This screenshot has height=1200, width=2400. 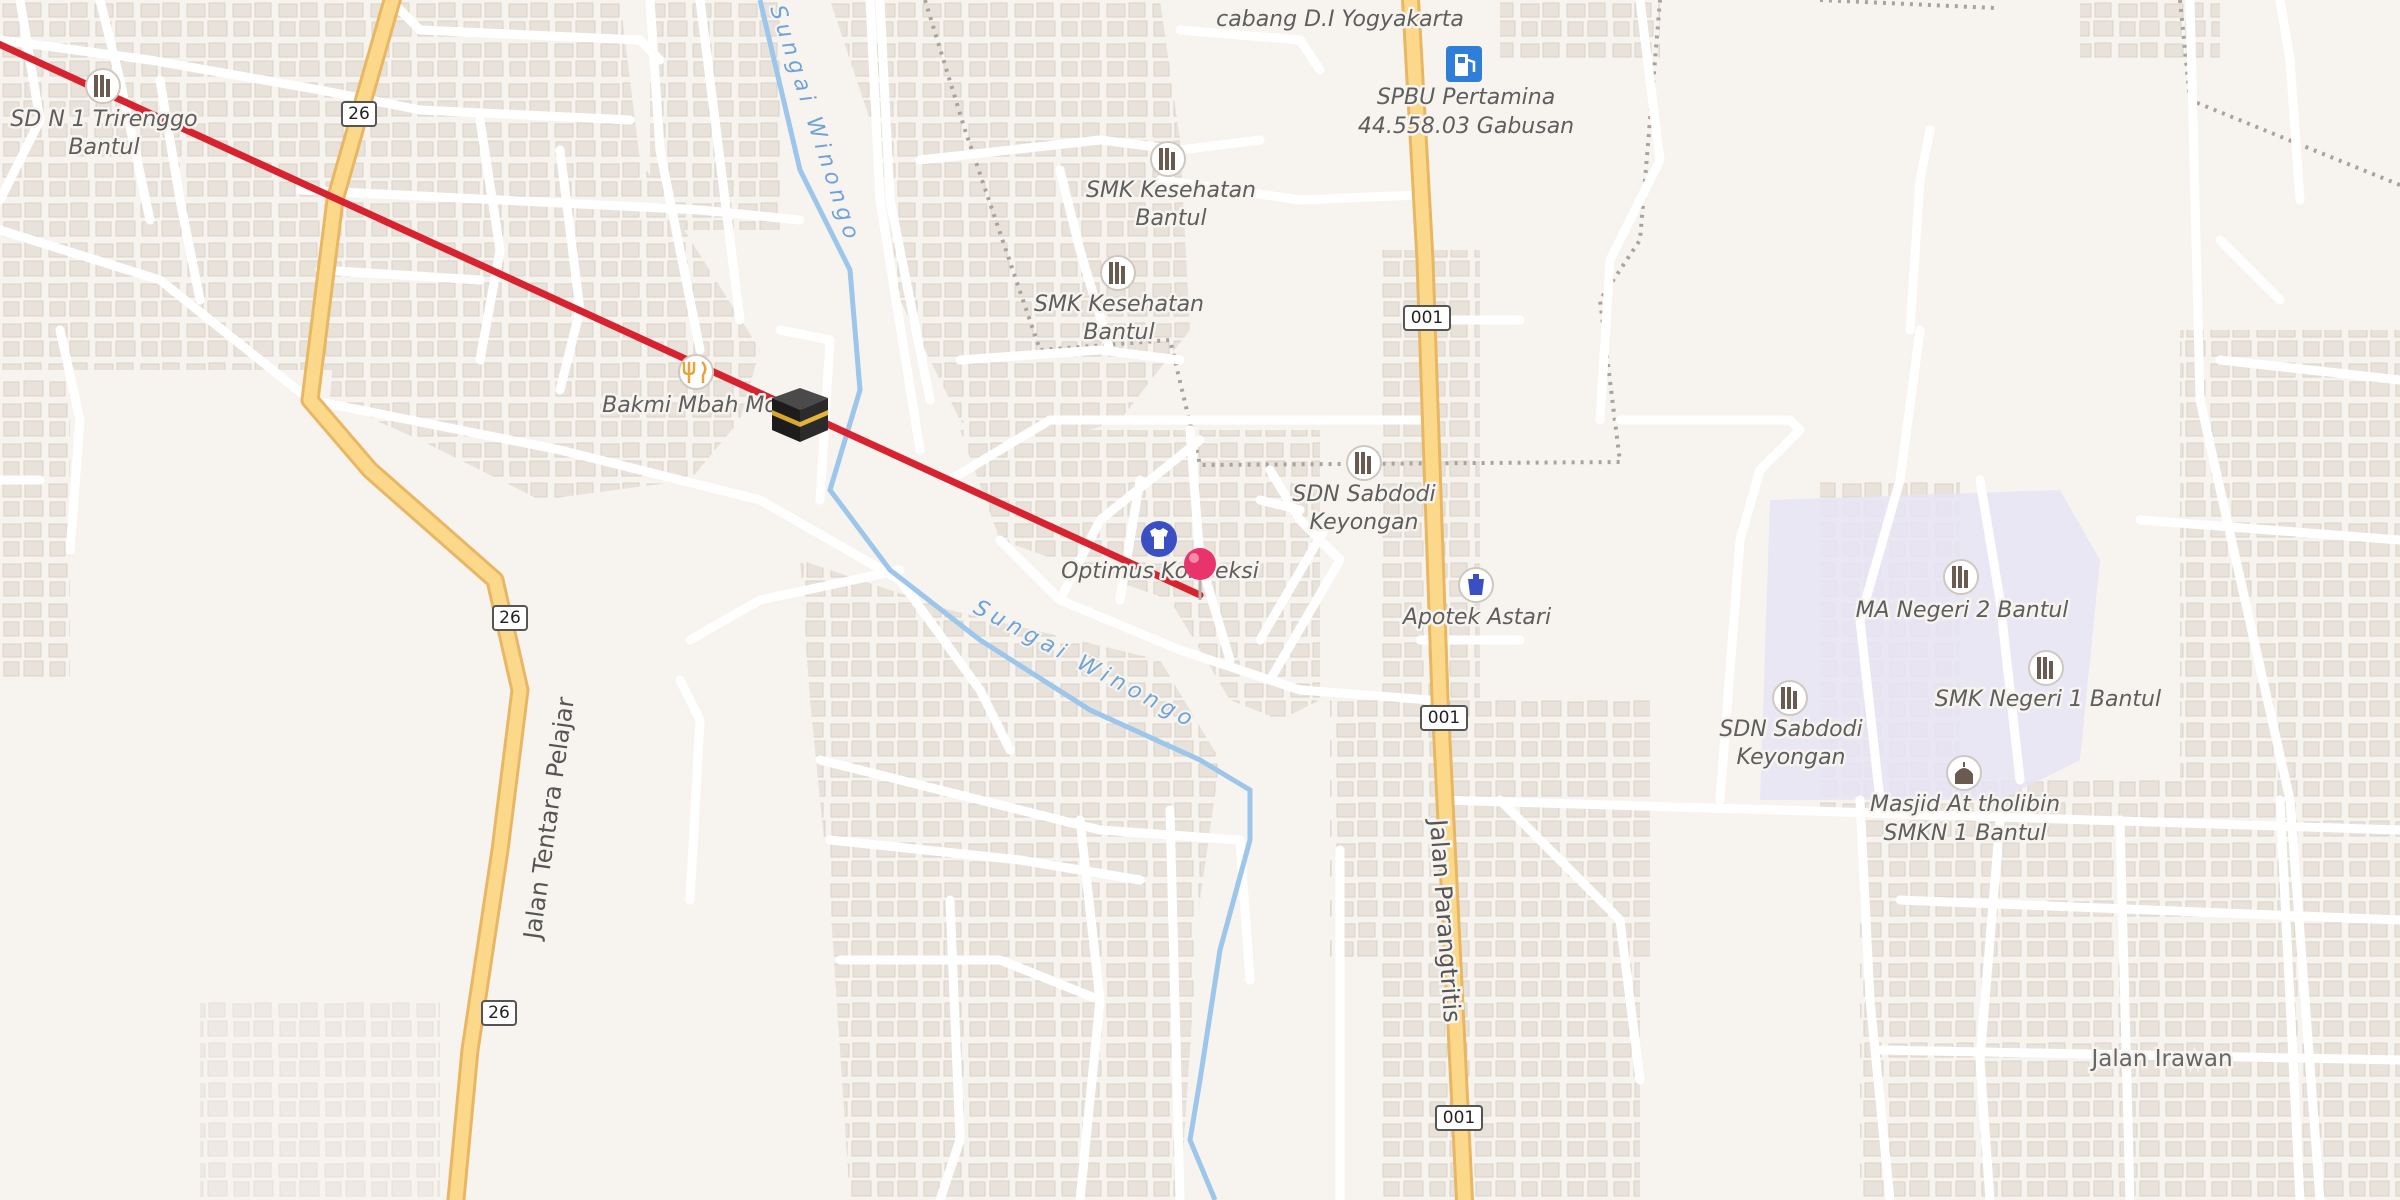 I want to click on restaurant-icon, so click(x=696, y=372).